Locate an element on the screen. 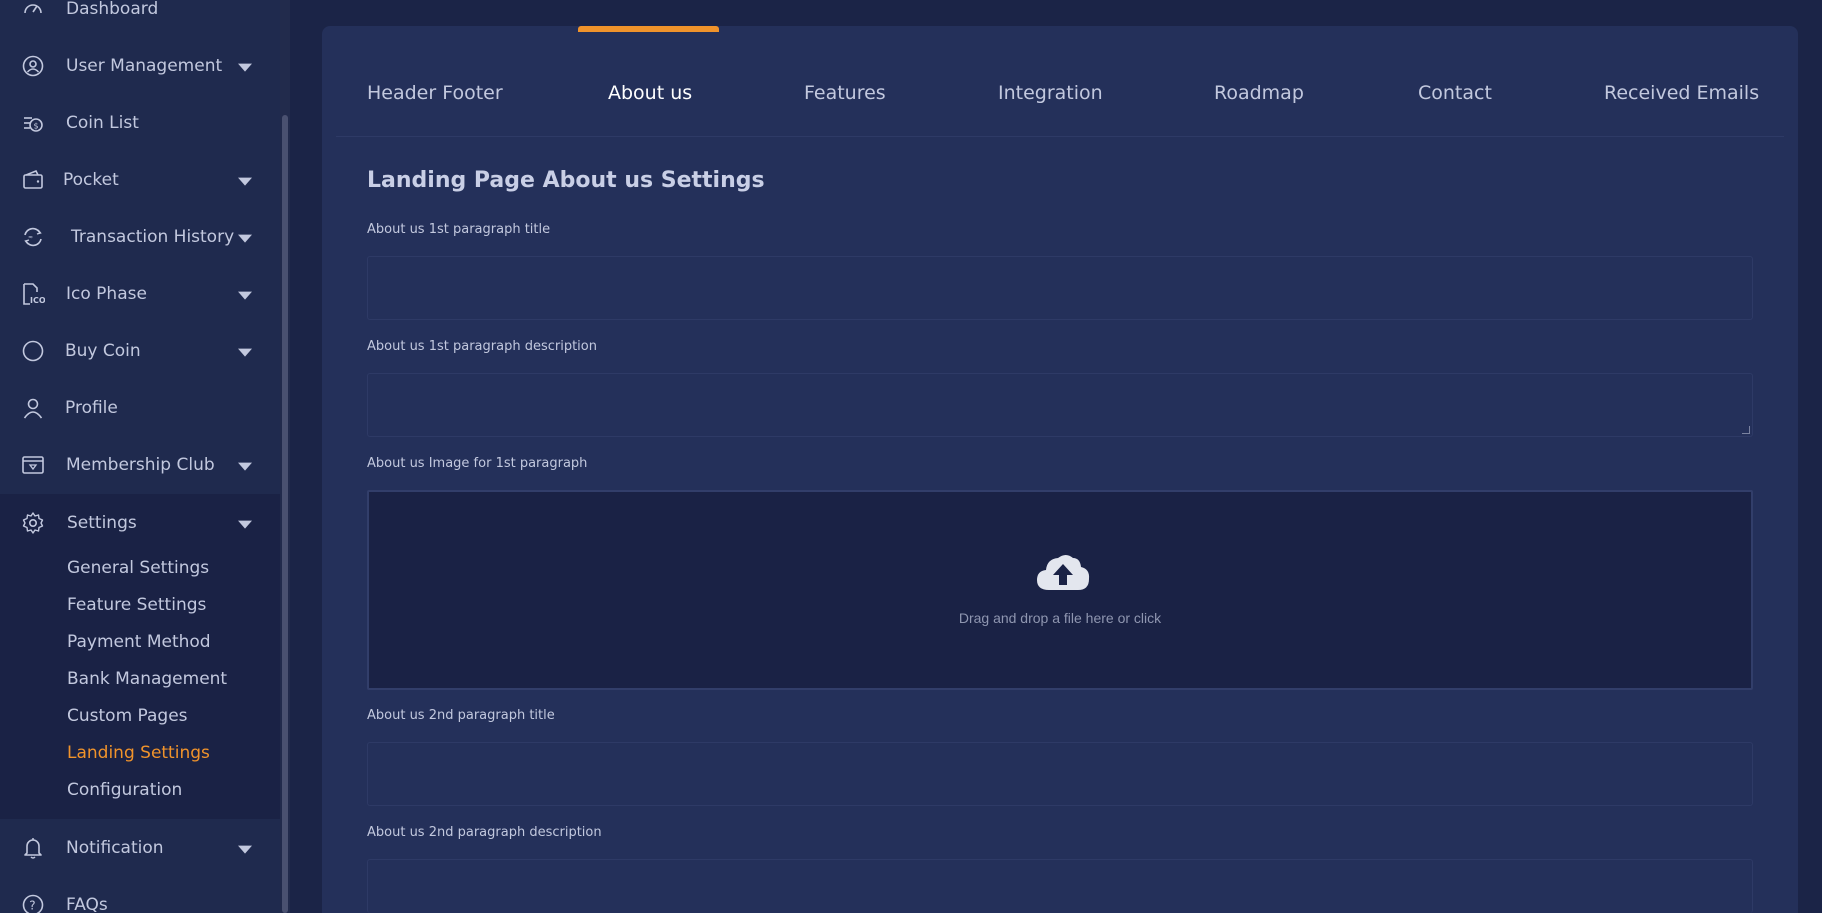  sidebar-item-transaction-history: ≈ Transaction History is located at coordinates (140, 236).